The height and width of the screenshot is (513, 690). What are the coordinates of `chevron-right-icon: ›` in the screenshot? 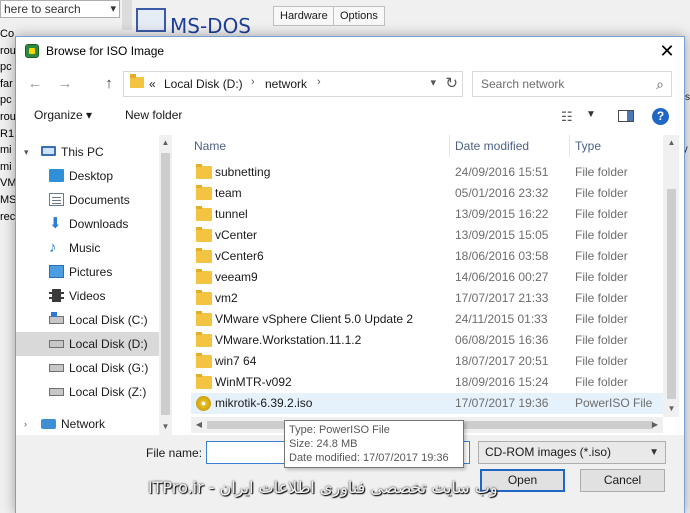 It's located at (25, 423).